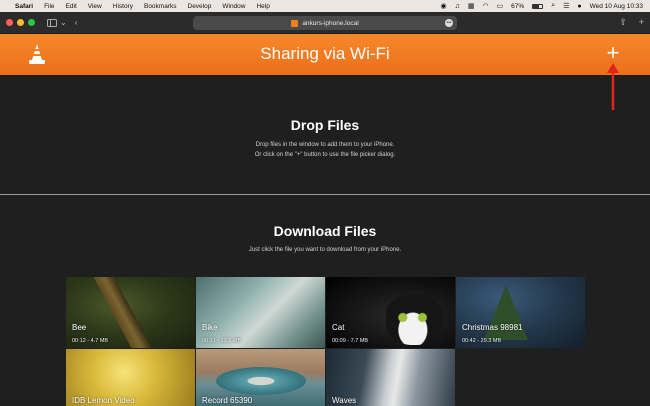 The width and height of the screenshot is (650, 406). What do you see at coordinates (538, 6) in the screenshot?
I see `battery-icon` at bounding box center [538, 6].